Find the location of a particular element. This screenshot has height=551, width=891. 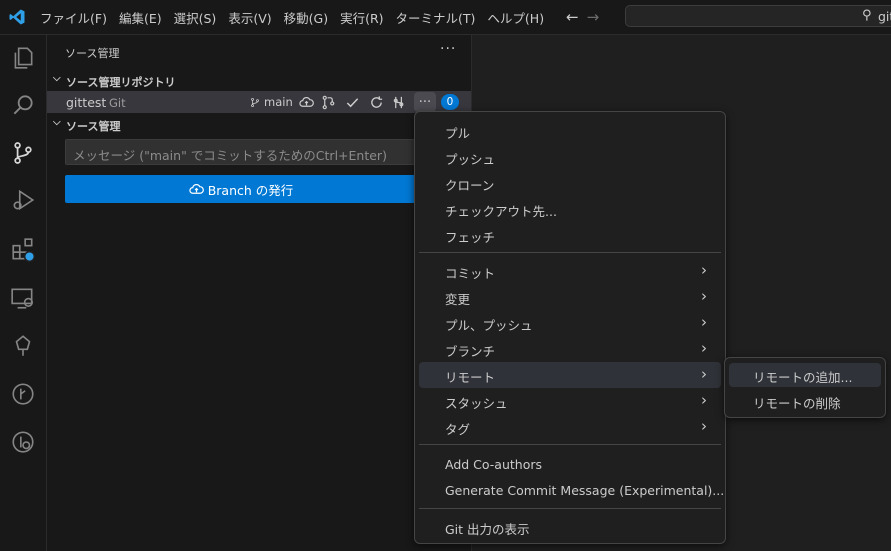

menu-item-clone: クローン is located at coordinates (570, 183).